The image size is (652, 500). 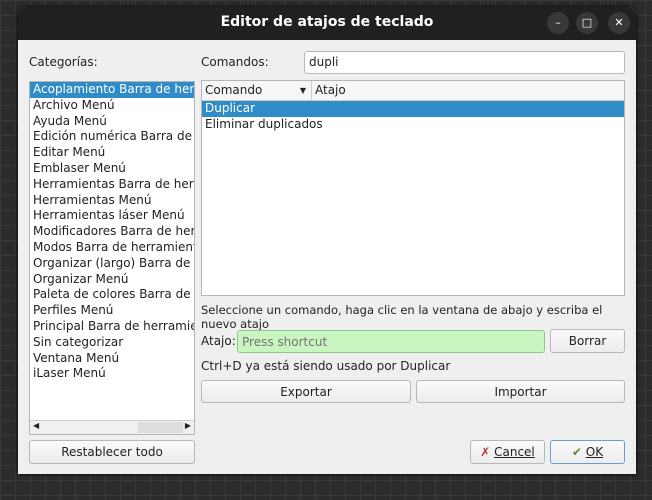 I want to click on category-item: Acoplamiento Barra de herramientas, so click(x=112, y=90).